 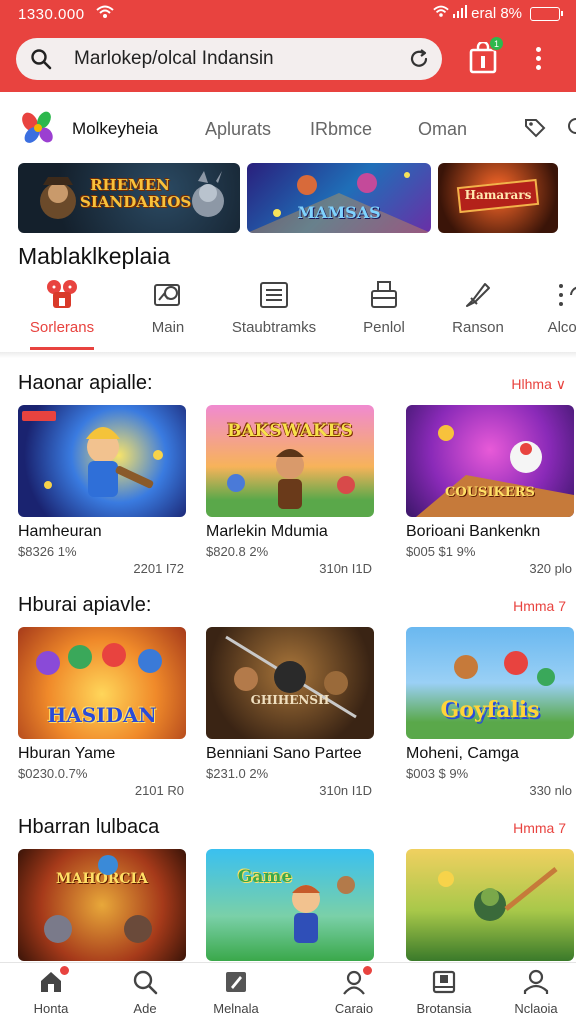 I want to click on banner-3-title: Hamarars, so click(x=498, y=195).